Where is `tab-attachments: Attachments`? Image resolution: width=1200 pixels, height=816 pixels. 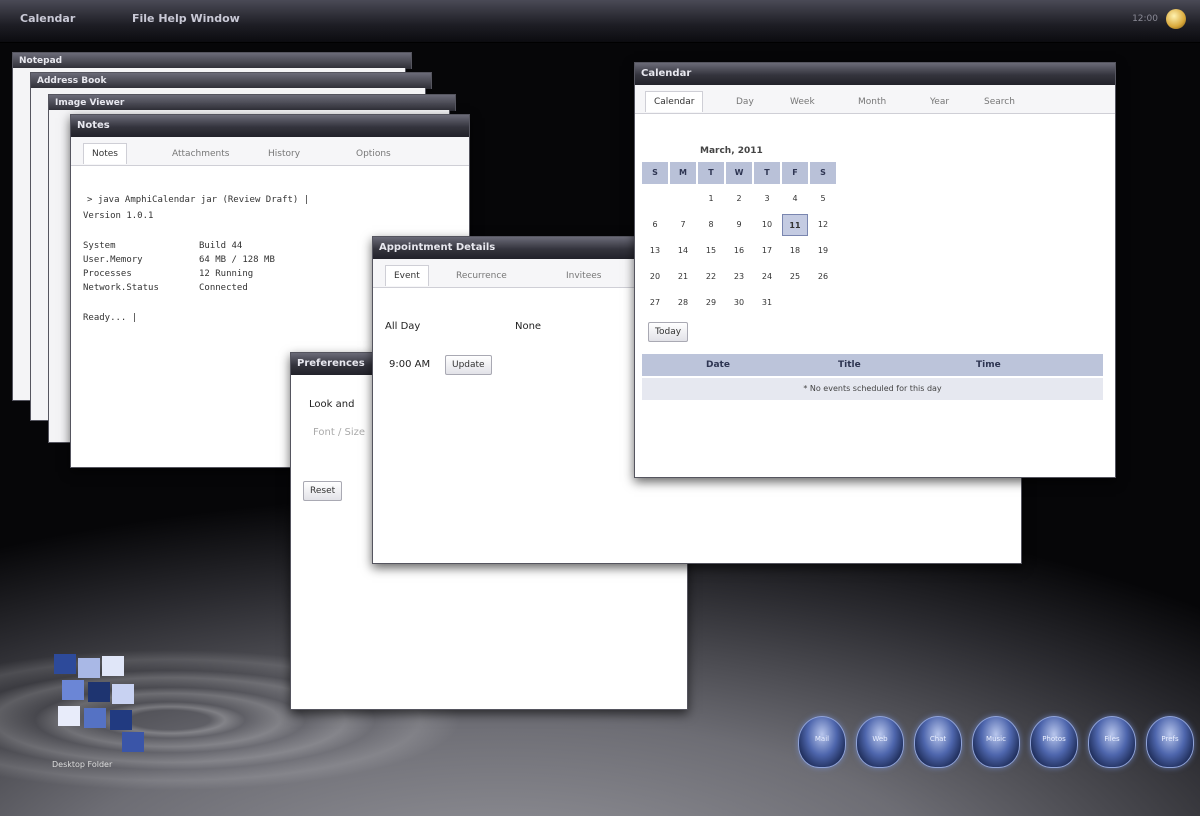 tab-attachments: Attachments is located at coordinates (200, 153).